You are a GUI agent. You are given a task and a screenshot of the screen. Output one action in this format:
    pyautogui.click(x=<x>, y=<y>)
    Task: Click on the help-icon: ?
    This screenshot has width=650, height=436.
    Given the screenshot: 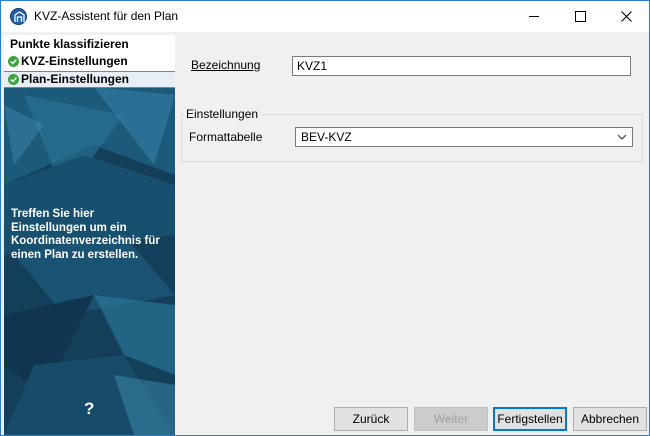 What is the action you would take?
    pyautogui.click(x=89, y=409)
    